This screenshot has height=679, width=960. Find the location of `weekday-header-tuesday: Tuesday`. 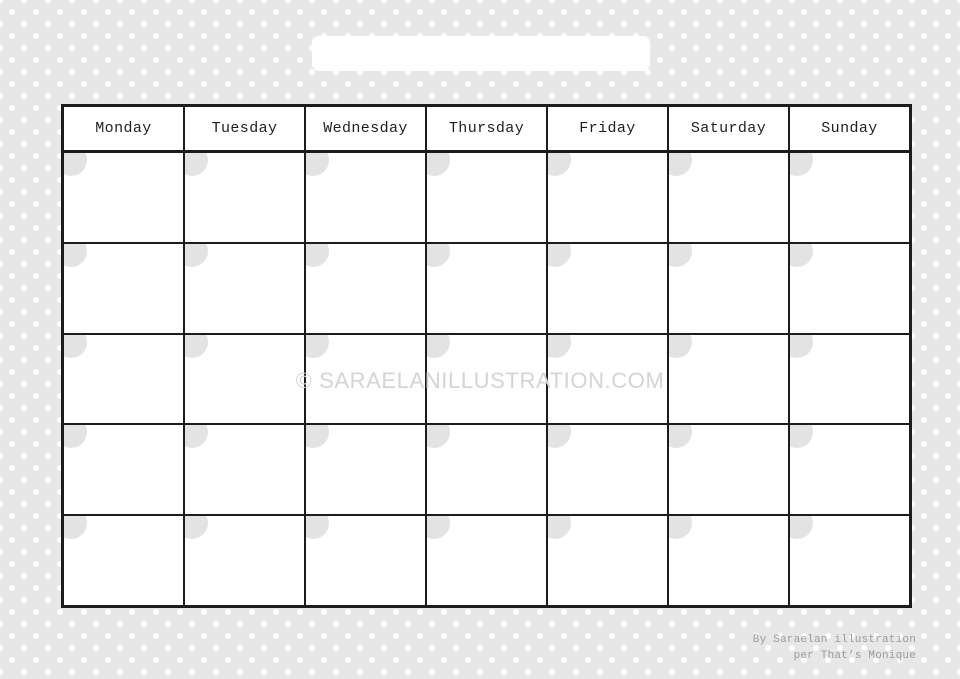

weekday-header-tuesday: Tuesday is located at coordinates (245, 128).